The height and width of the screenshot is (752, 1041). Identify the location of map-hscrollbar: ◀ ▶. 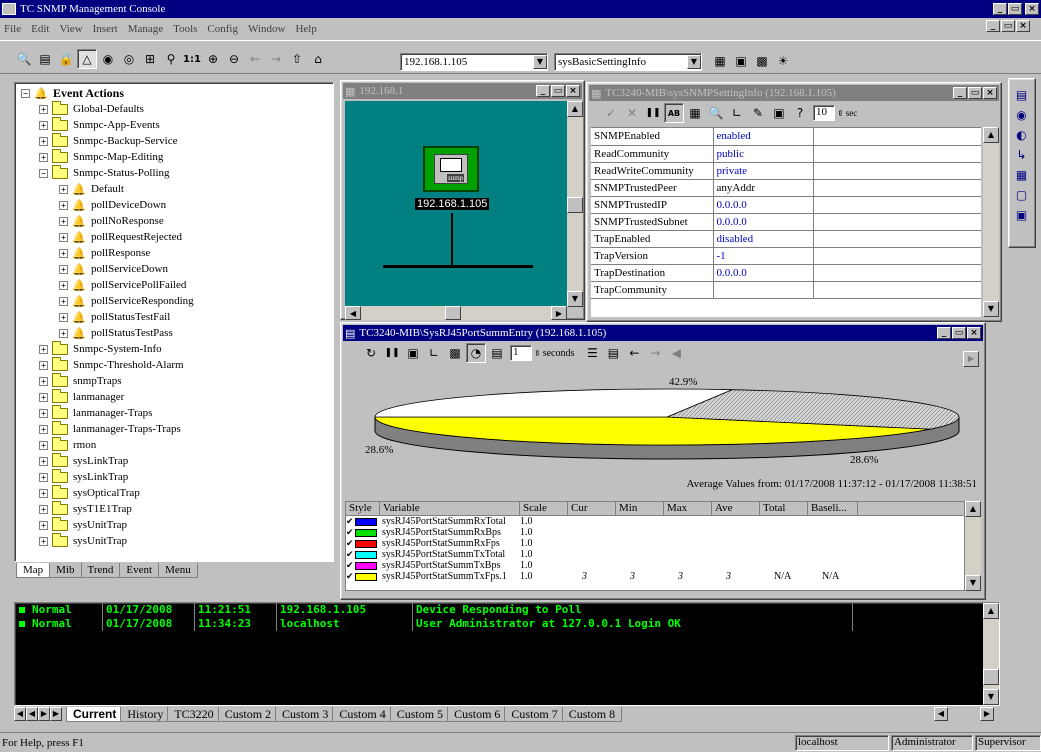
(456, 313).